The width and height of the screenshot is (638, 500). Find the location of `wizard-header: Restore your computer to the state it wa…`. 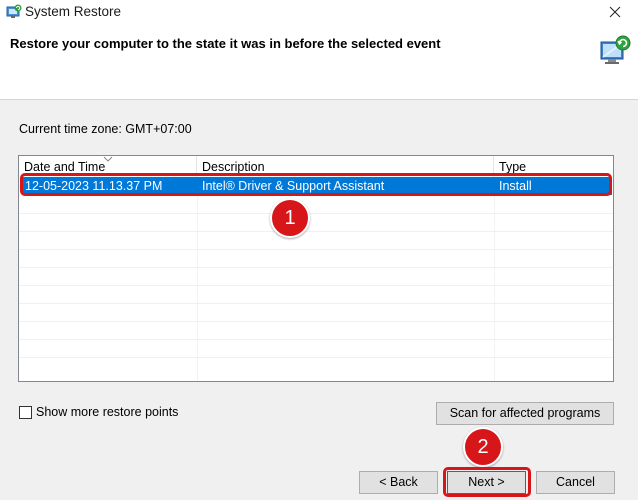

wizard-header: Restore your computer to the state it wa… is located at coordinates (319, 63).